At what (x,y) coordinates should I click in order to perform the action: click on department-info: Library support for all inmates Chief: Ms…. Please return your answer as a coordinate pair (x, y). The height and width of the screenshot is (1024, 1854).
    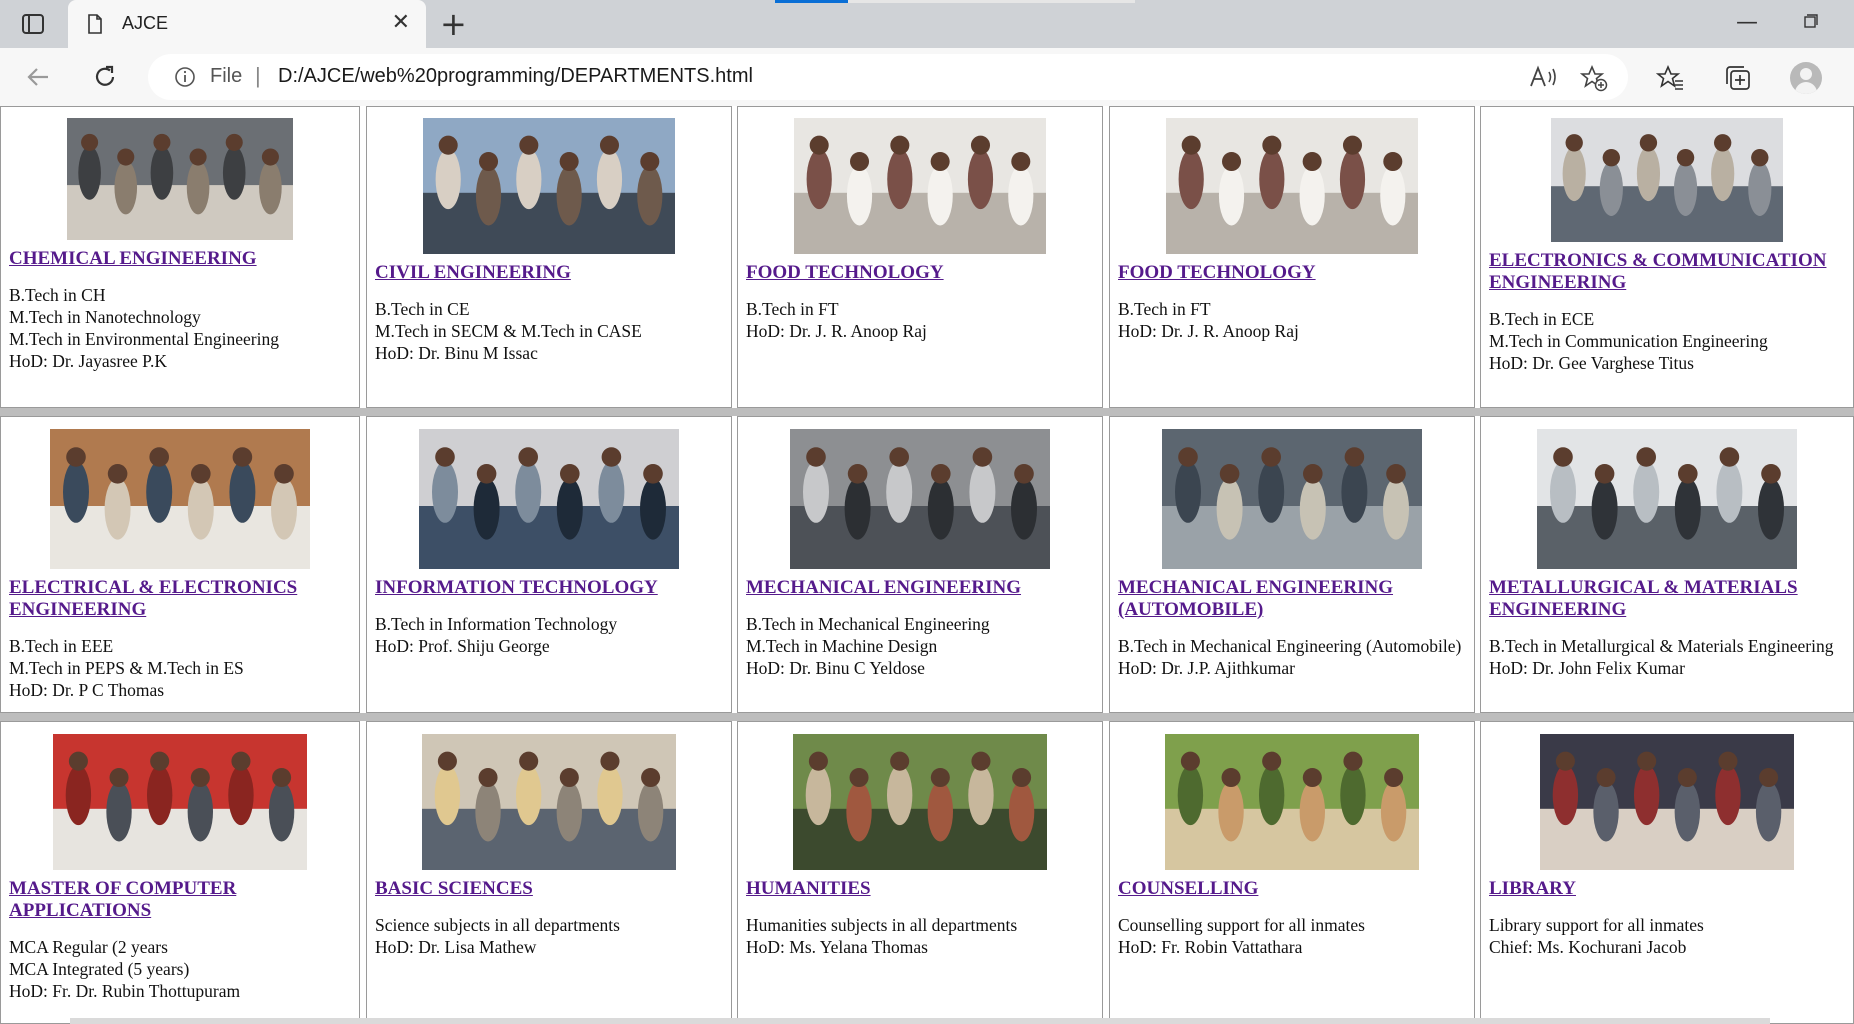
    Looking at the image, I should click on (1671, 936).